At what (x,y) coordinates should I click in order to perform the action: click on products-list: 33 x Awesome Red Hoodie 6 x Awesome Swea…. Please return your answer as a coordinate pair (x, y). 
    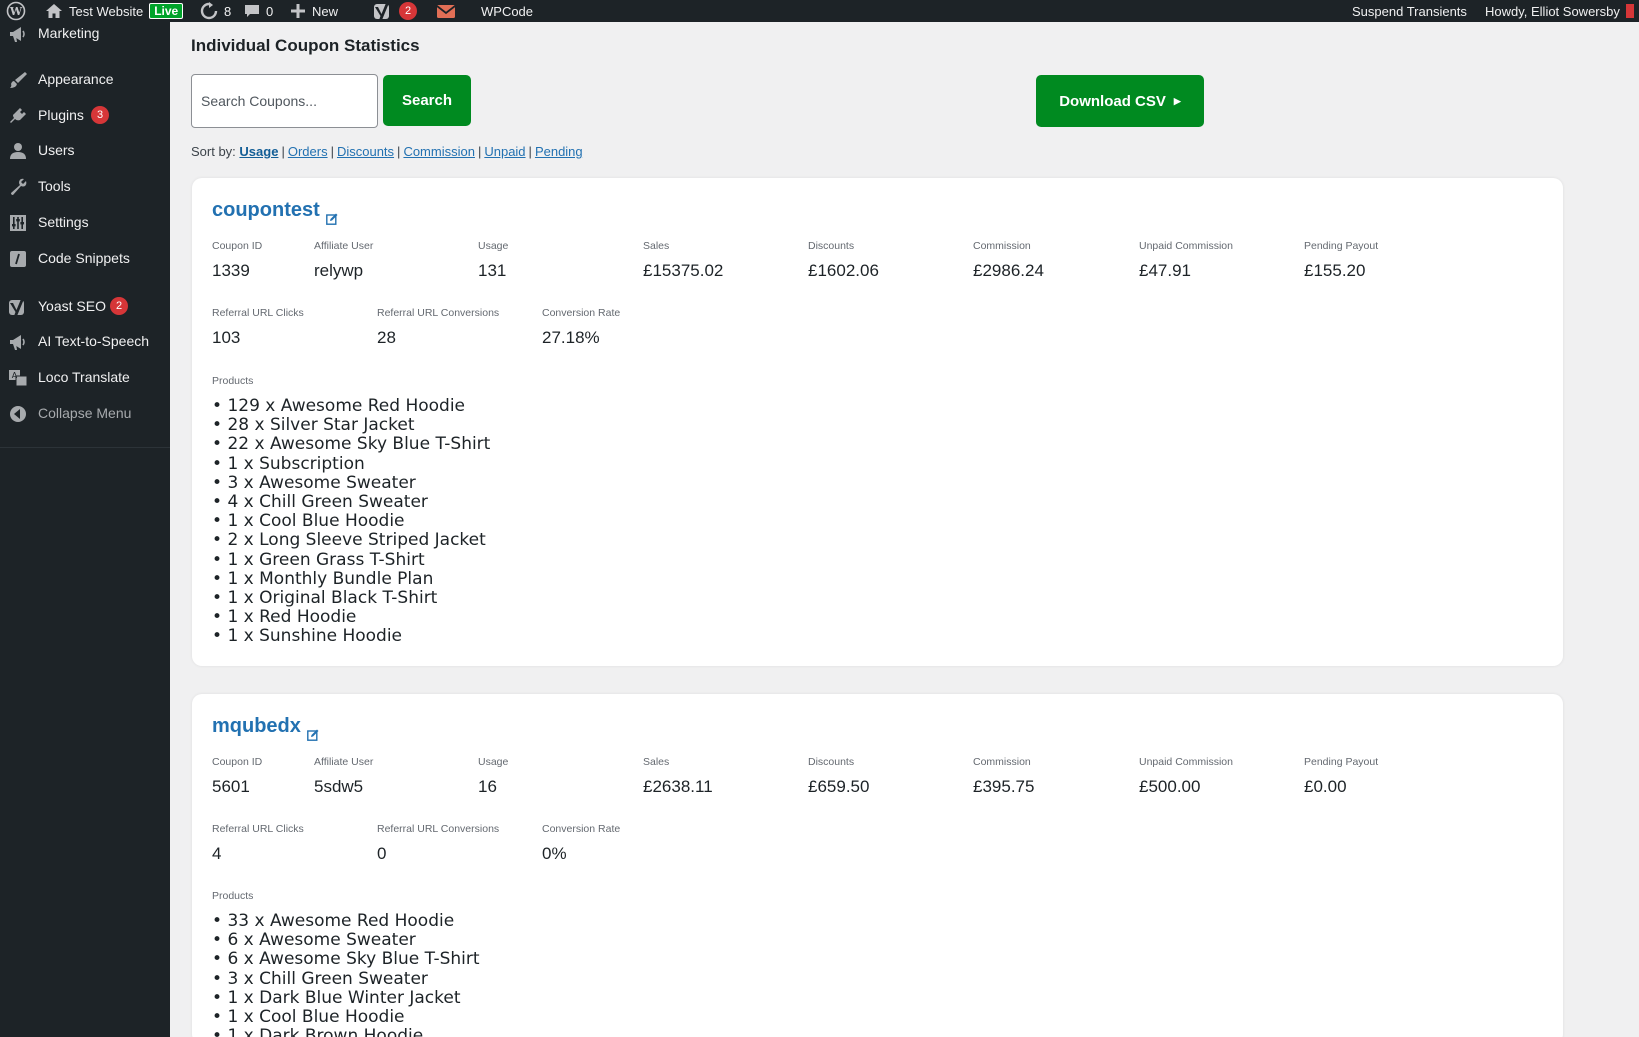
    Looking at the image, I should click on (346, 974).